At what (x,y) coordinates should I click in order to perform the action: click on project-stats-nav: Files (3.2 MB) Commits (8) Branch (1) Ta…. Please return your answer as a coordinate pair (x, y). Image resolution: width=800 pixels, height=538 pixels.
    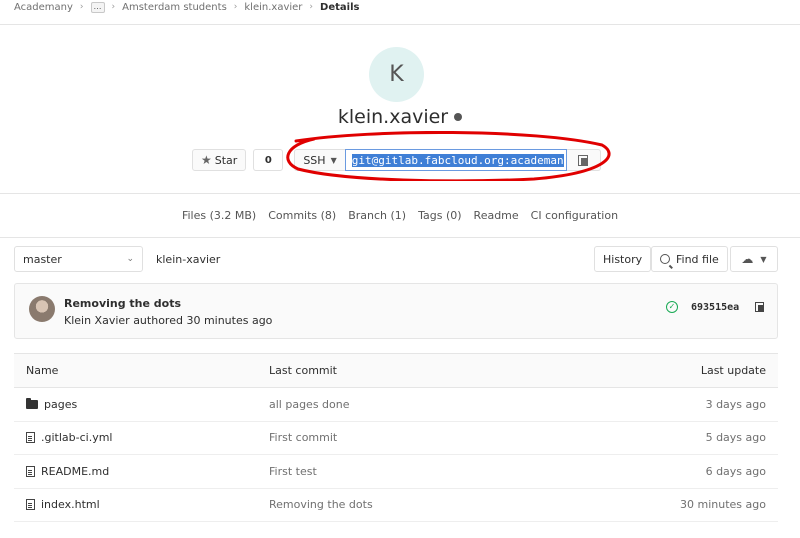
    Looking at the image, I should click on (400, 215).